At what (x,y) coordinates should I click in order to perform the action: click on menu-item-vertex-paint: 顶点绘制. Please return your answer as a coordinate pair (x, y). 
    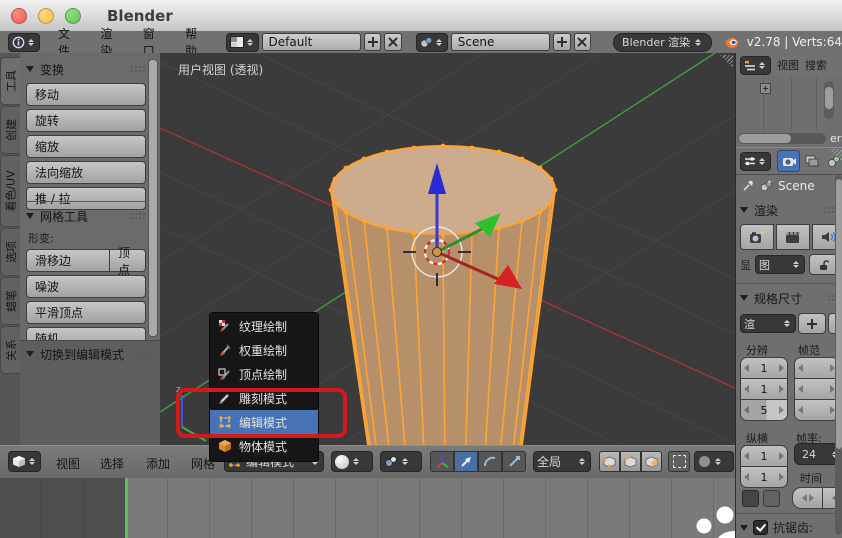
    Looking at the image, I should click on (264, 374).